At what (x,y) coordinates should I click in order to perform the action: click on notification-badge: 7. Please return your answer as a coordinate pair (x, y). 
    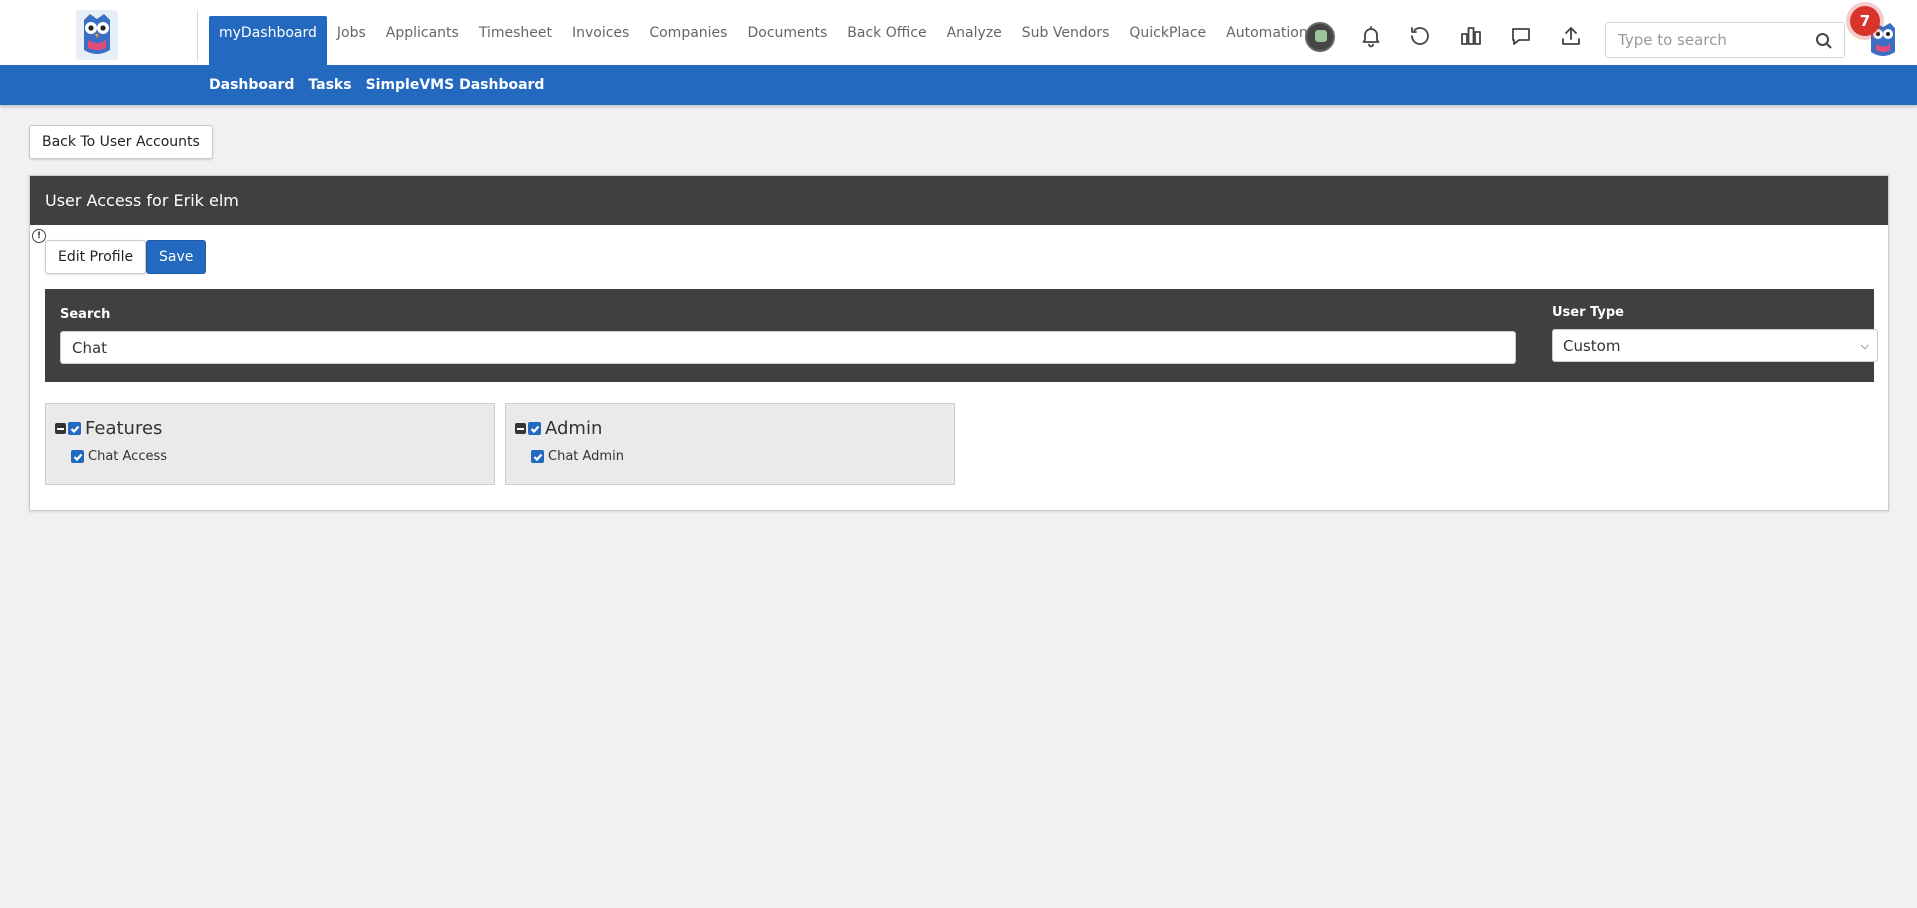
    Looking at the image, I should click on (1865, 21).